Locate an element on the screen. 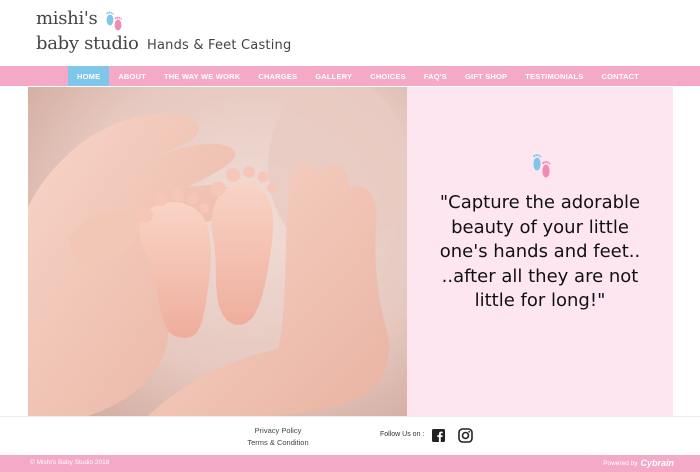  nav-item-contact: CONTACT is located at coordinates (620, 76).